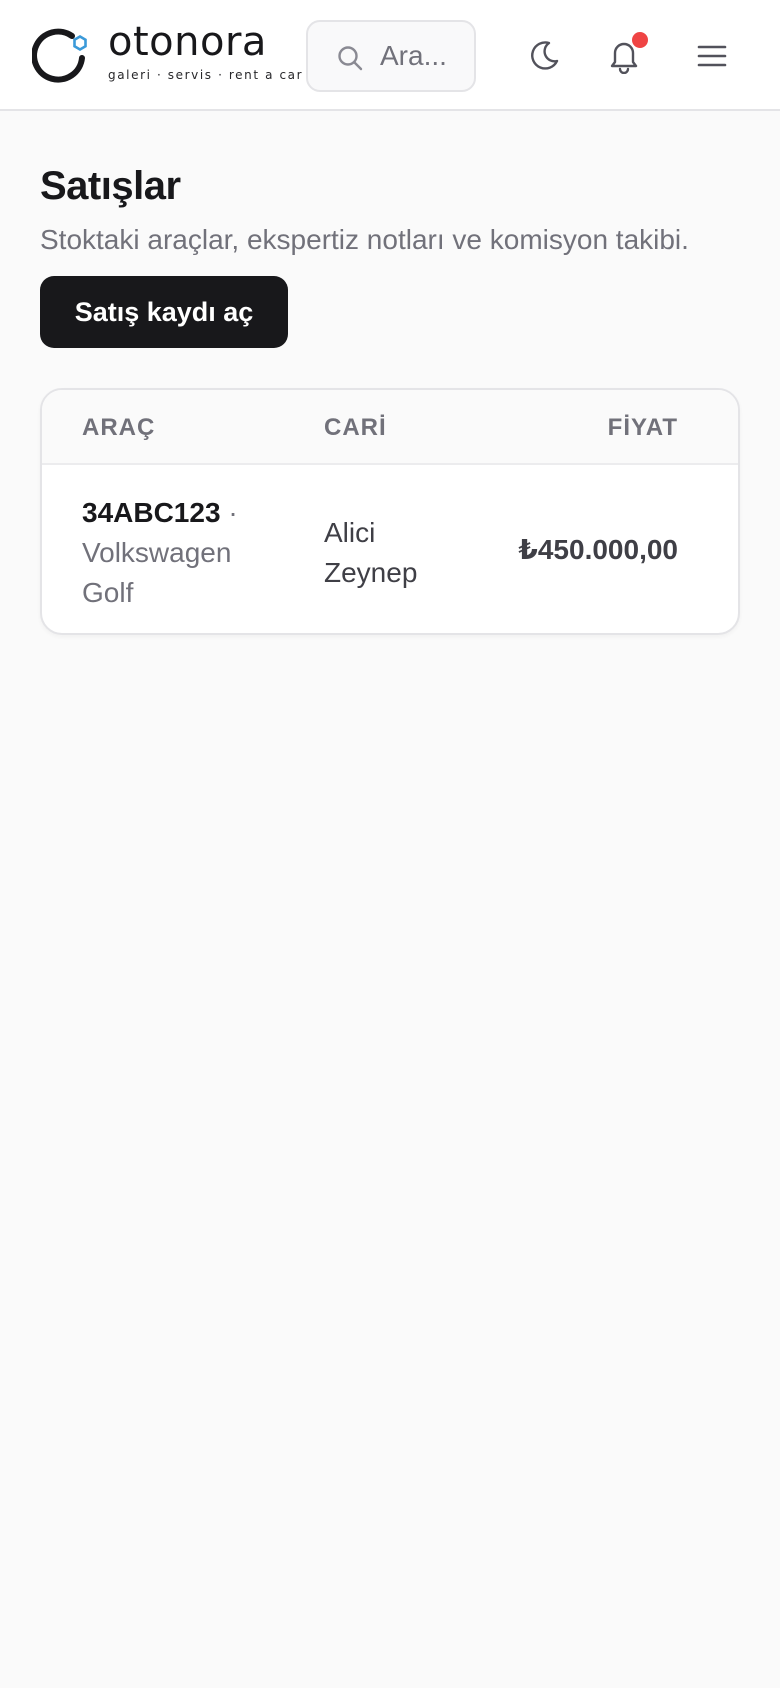 This screenshot has width=780, height=1688. I want to click on search-box, so click(391, 56).